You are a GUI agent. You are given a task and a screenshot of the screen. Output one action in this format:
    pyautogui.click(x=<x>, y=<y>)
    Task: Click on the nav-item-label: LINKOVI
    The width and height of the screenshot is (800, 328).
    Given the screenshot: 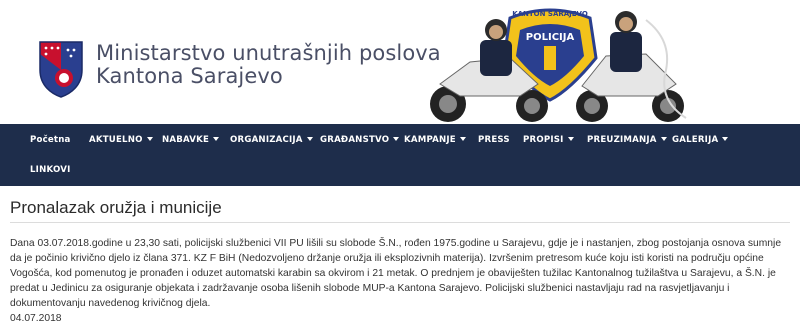 What is the action you would take?
    pyautogui.click(x=50, y=170)
    